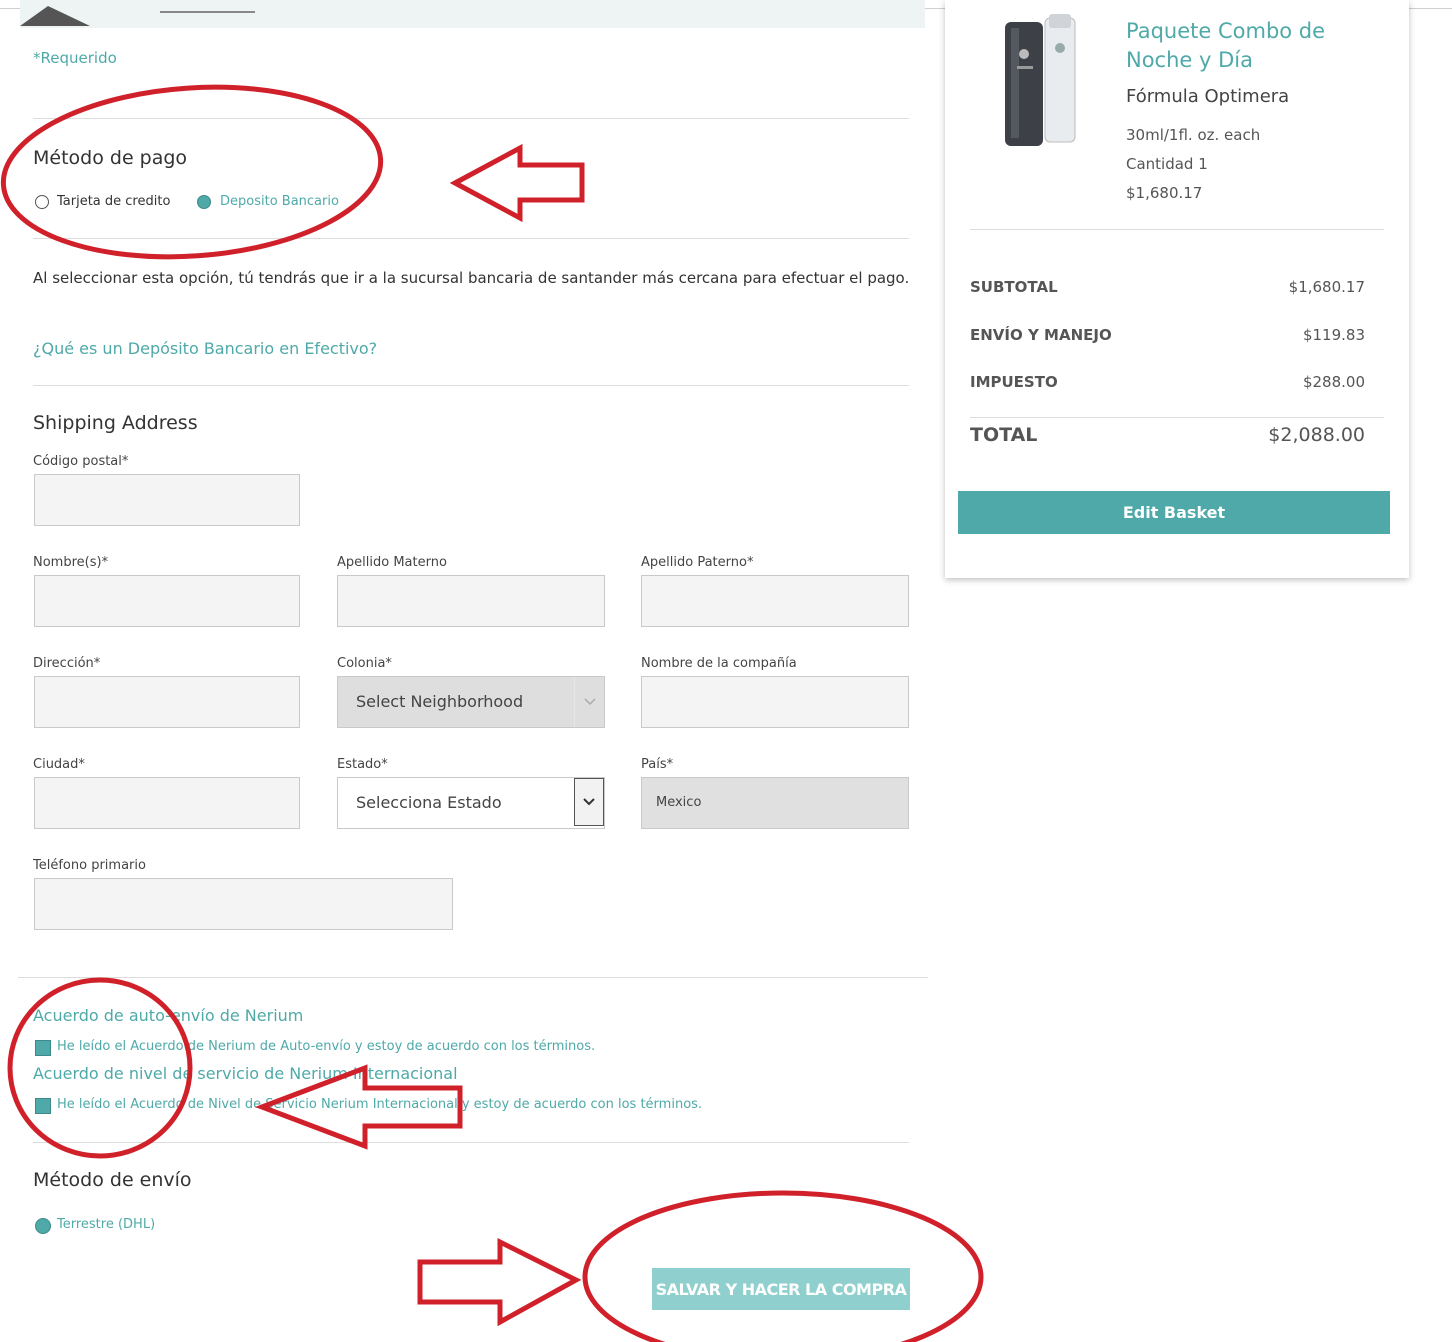 The image size is (1452, 1342). Describe the element at coordinates (358, 1107) in the screenshot. I see `annotation-arrow-agreements` at that location.